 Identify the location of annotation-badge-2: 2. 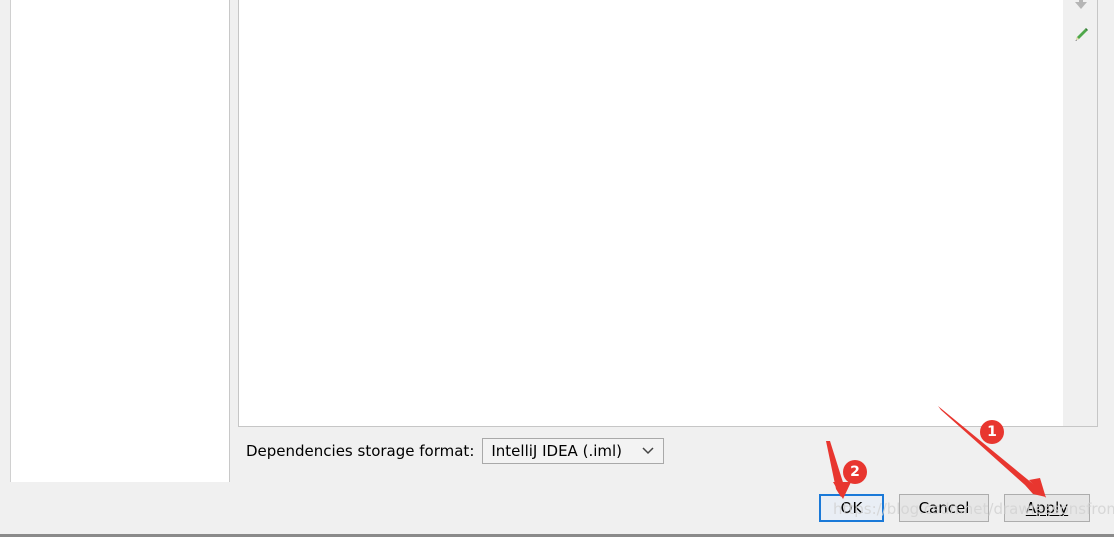
(855, 472).